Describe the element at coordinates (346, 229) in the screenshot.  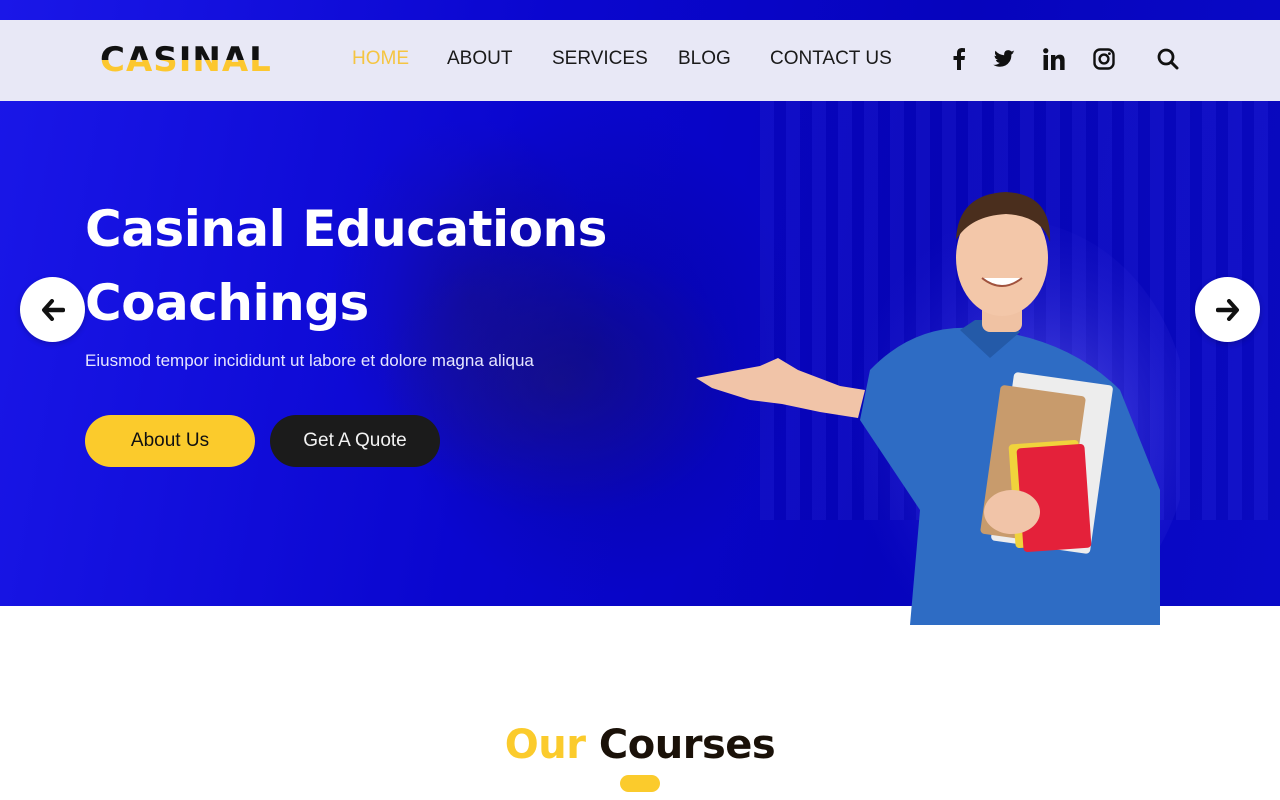
I see `hero-title-line1: Casinal Educations` at that location.